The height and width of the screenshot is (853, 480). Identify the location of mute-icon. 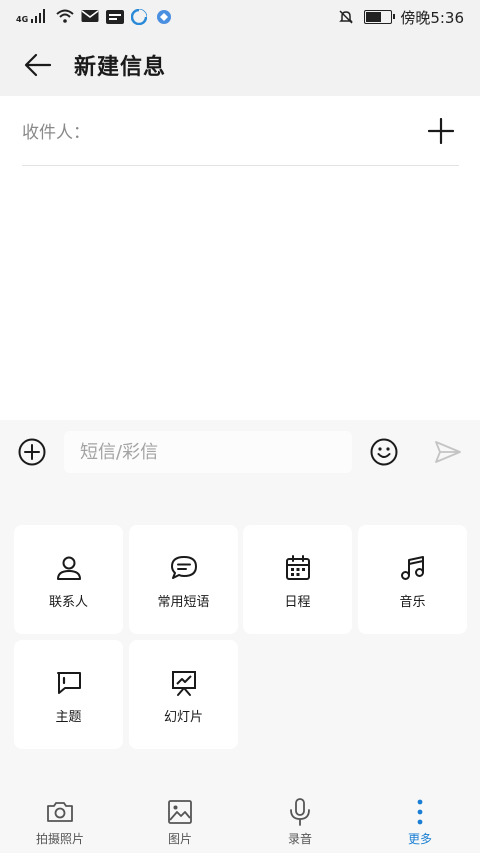
(347, 17).